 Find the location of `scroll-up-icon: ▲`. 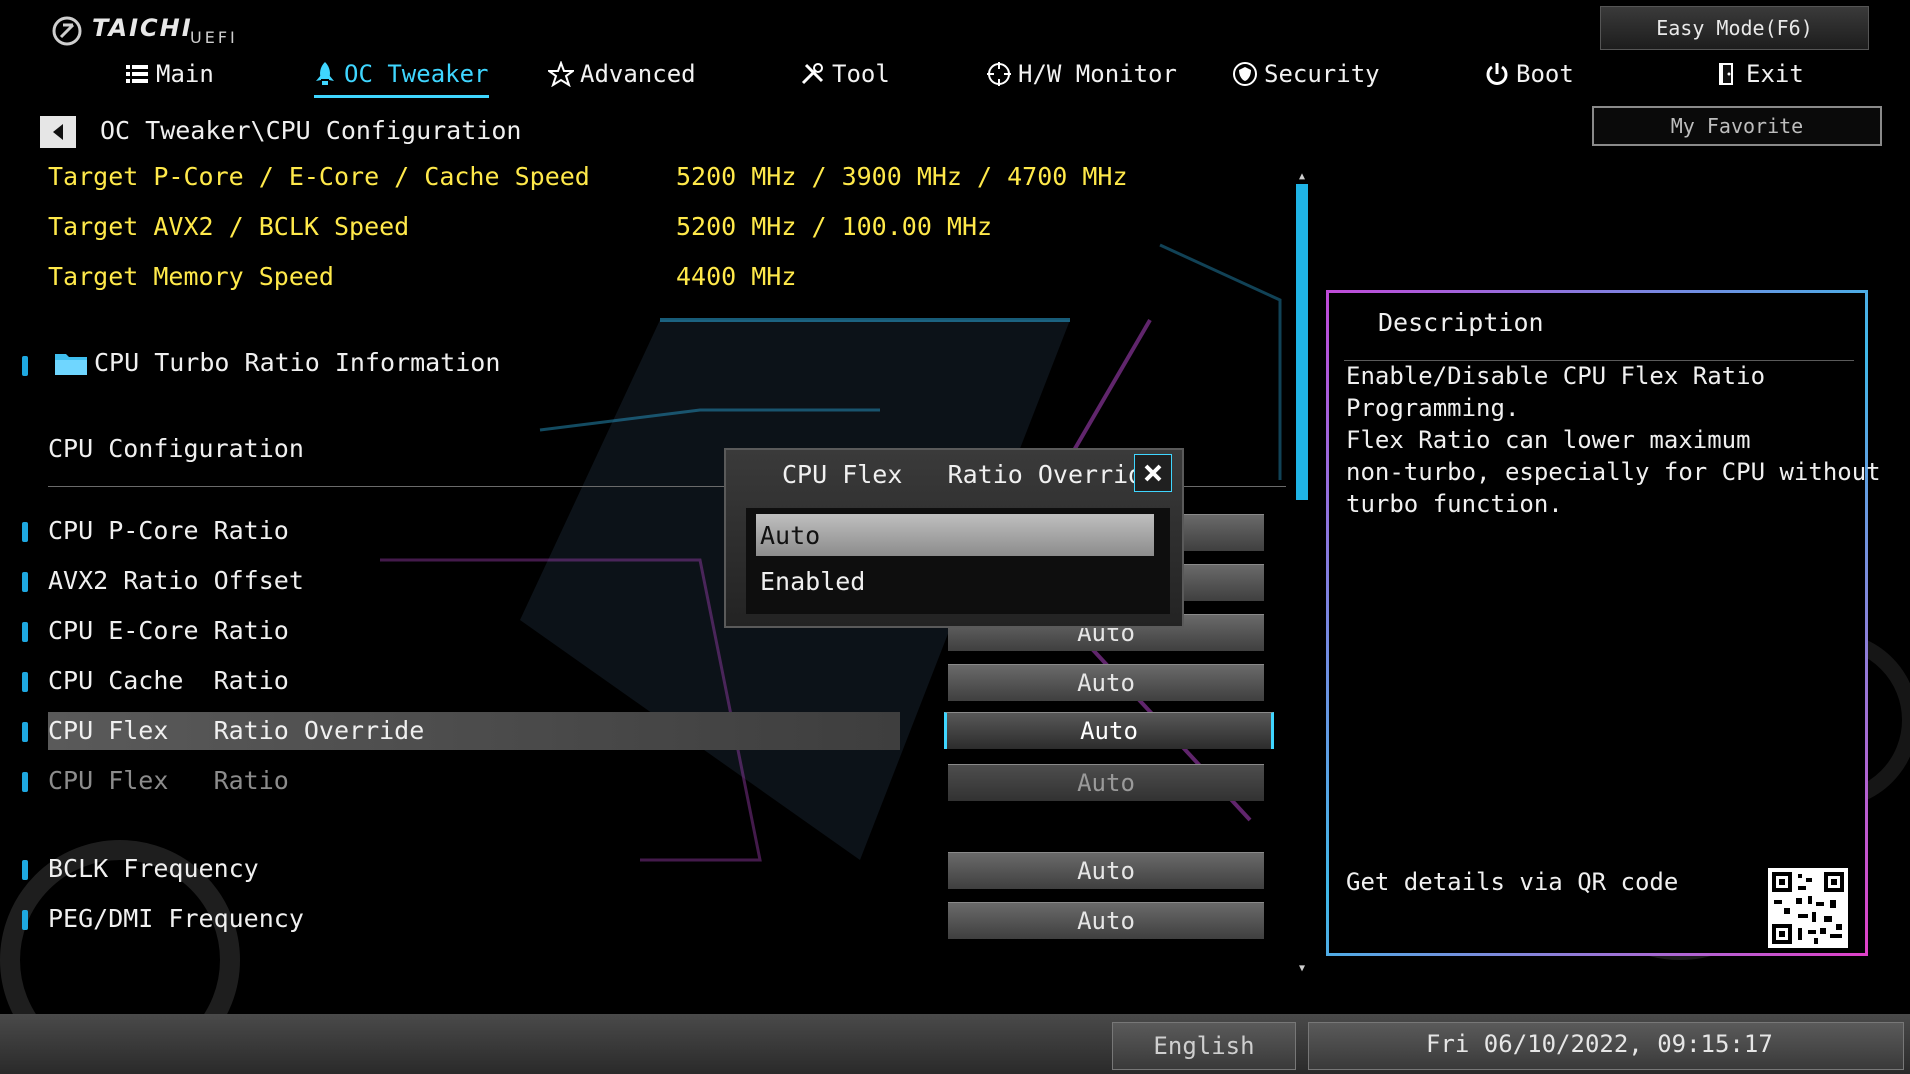

scroll-up-icon: ▲ is located at coordinates (1302, 177).